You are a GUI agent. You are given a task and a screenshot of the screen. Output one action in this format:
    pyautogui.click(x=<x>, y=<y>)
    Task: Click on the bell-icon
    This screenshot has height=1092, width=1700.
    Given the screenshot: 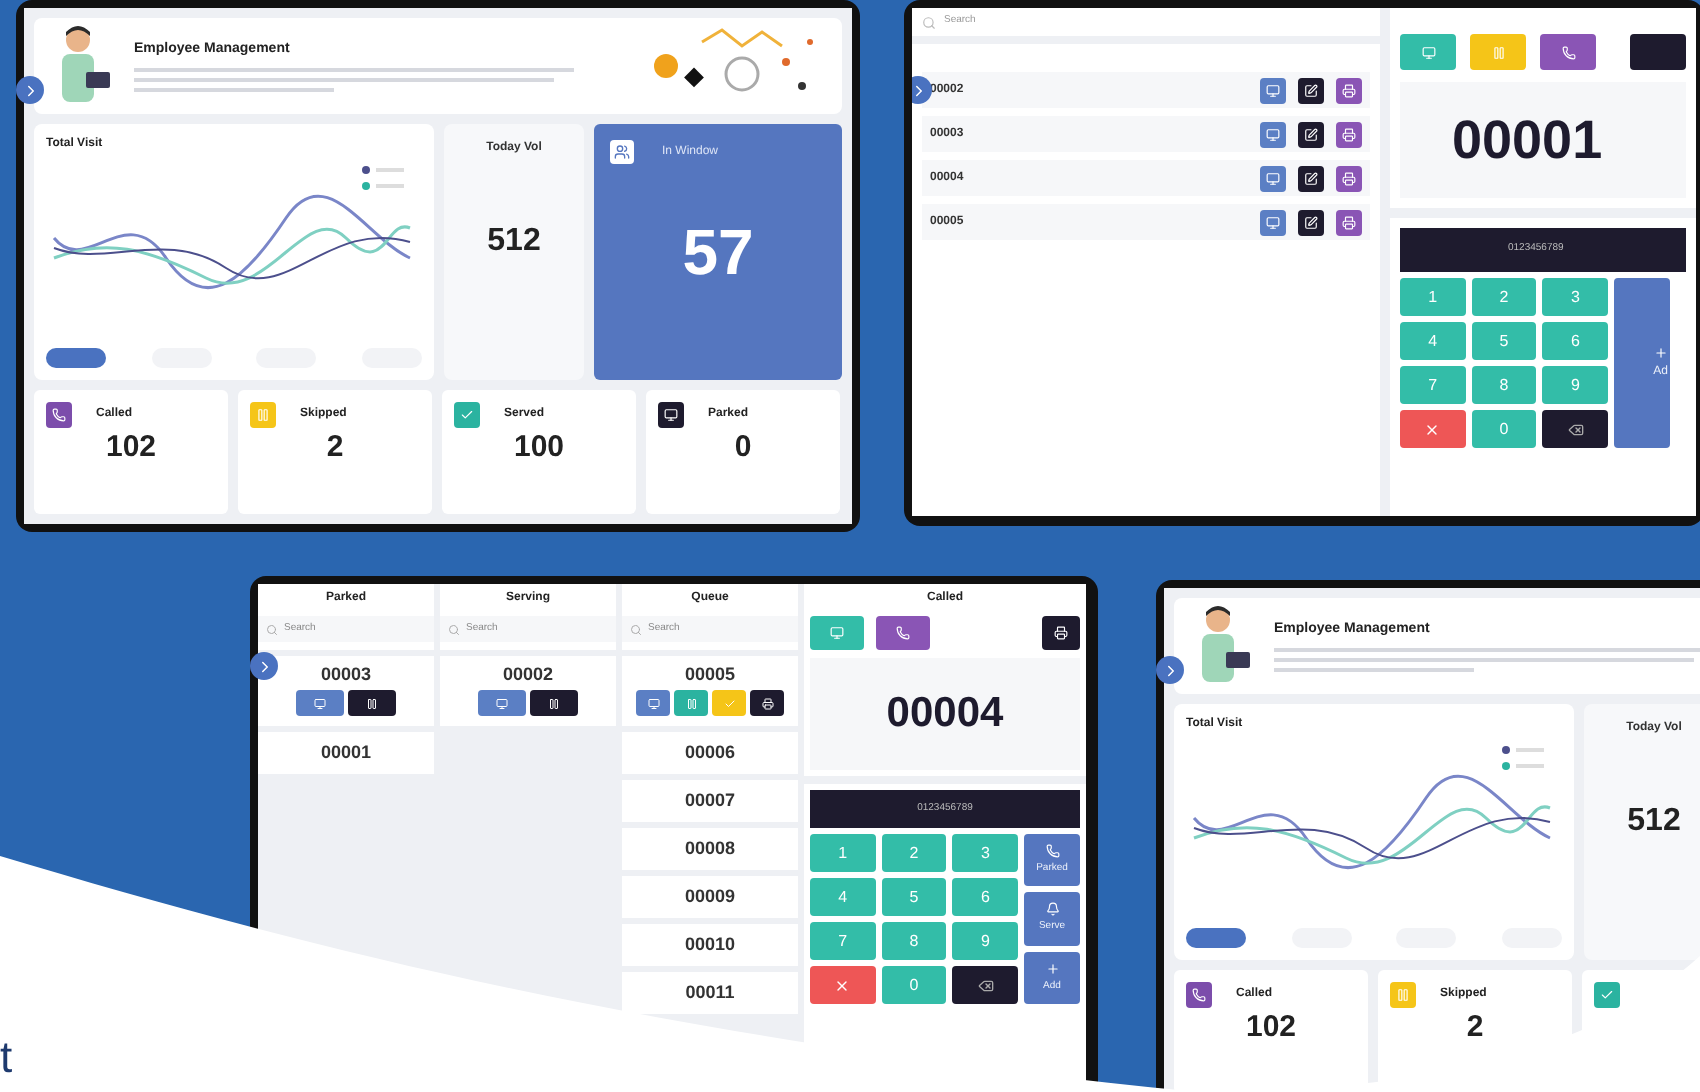 What is the action you would take?
    pyautogui.click(x=1052, y=909)
    